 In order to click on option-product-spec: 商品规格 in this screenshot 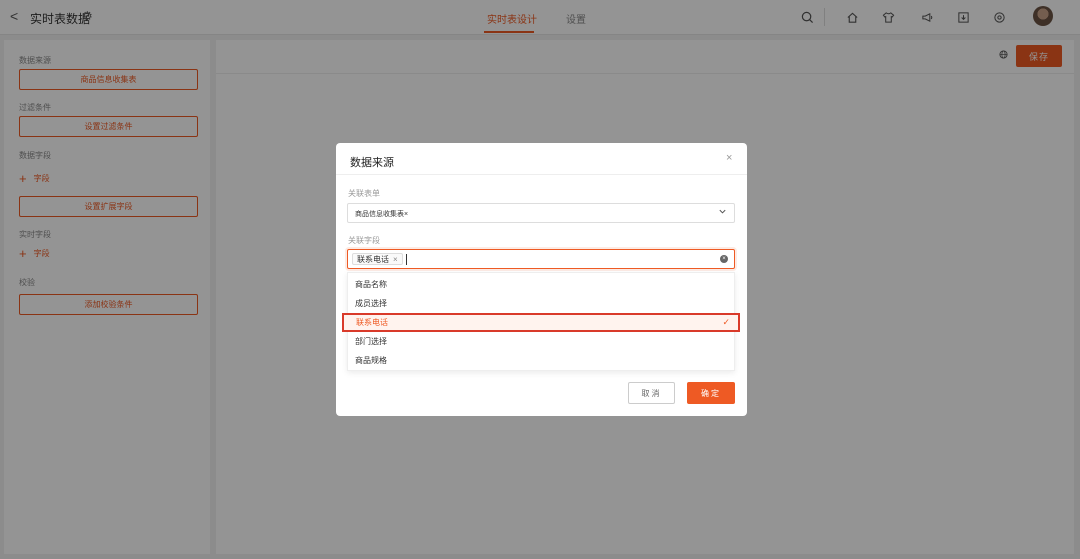, I will do `click(541, 360)`.